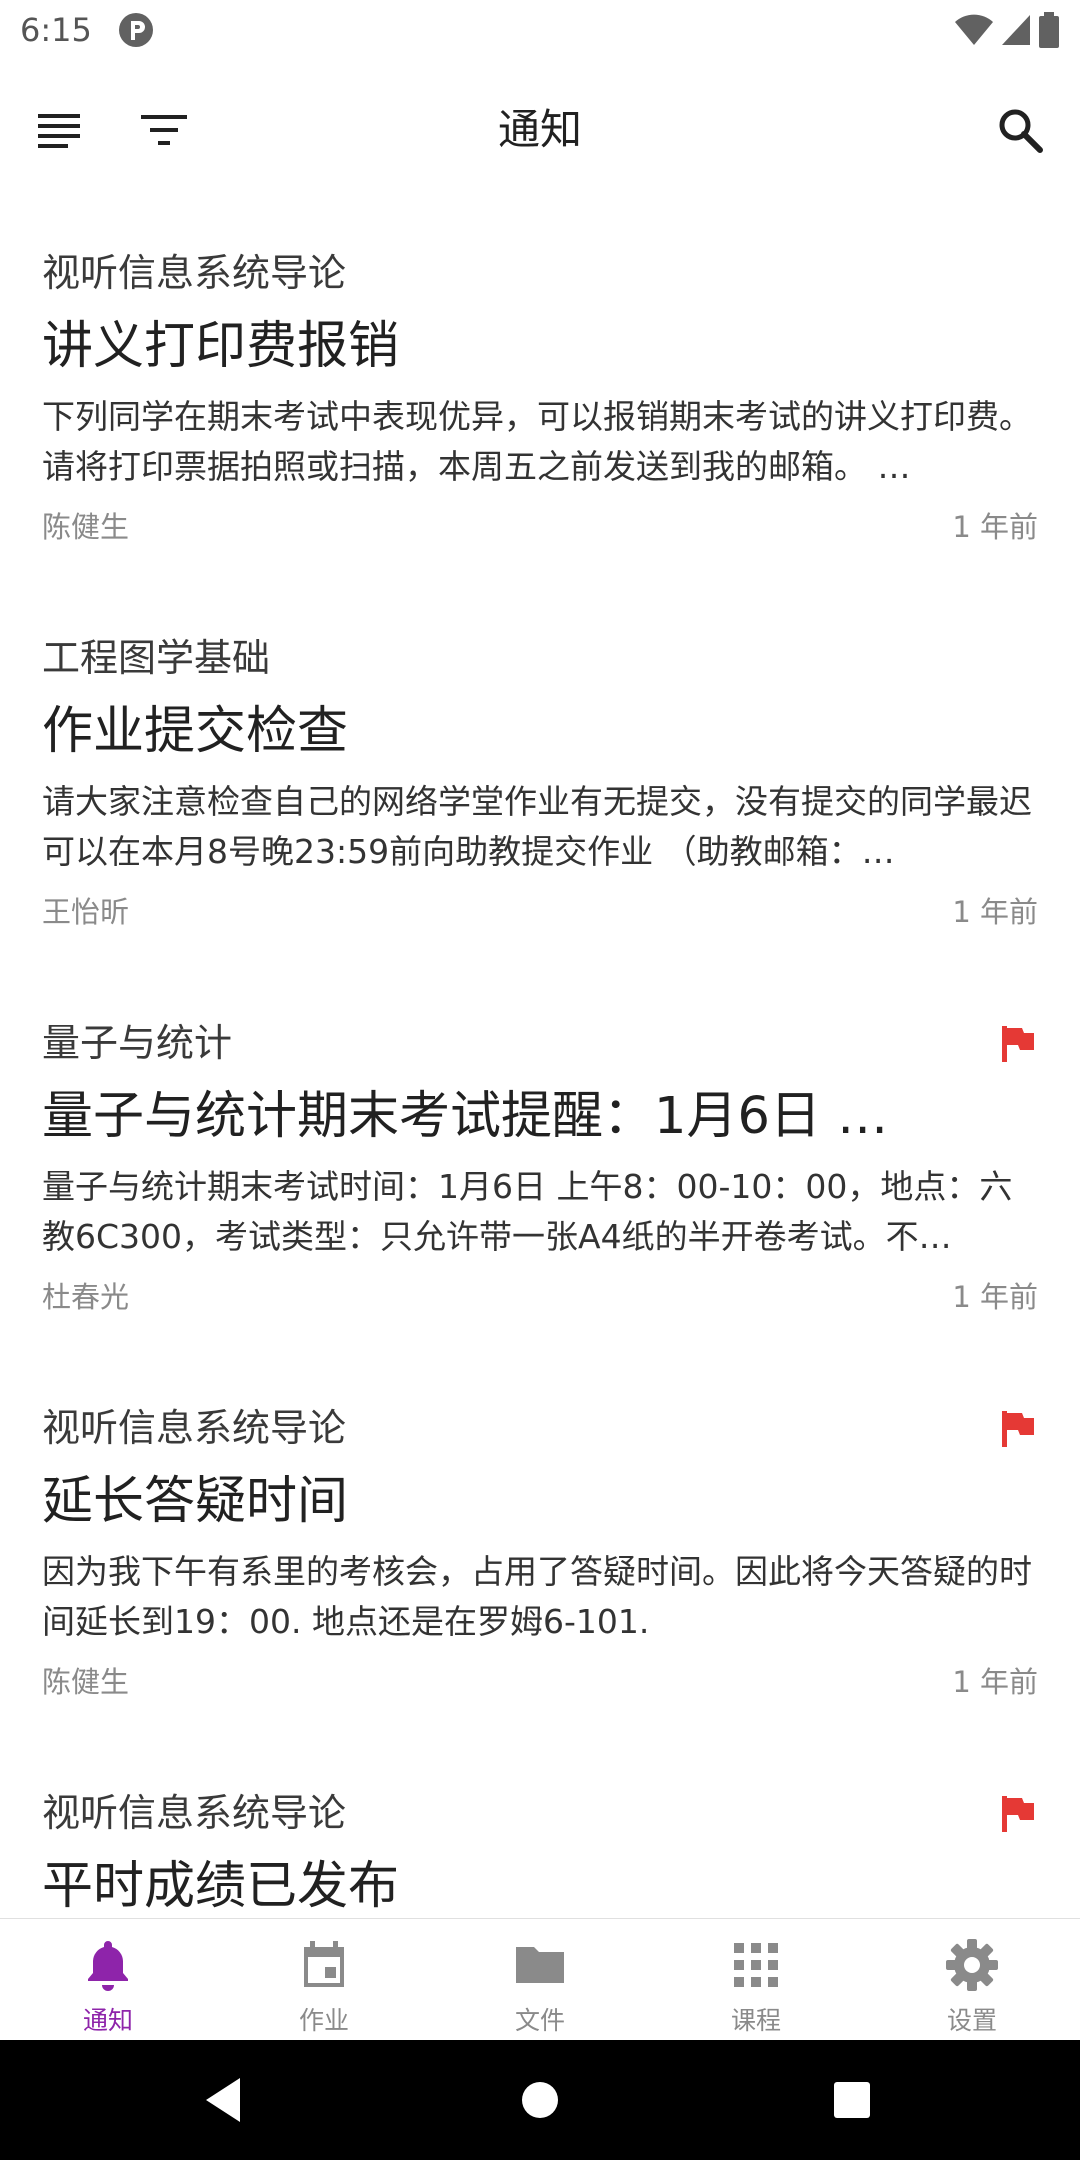  I want to click on home-icon, so click(540, 2100).